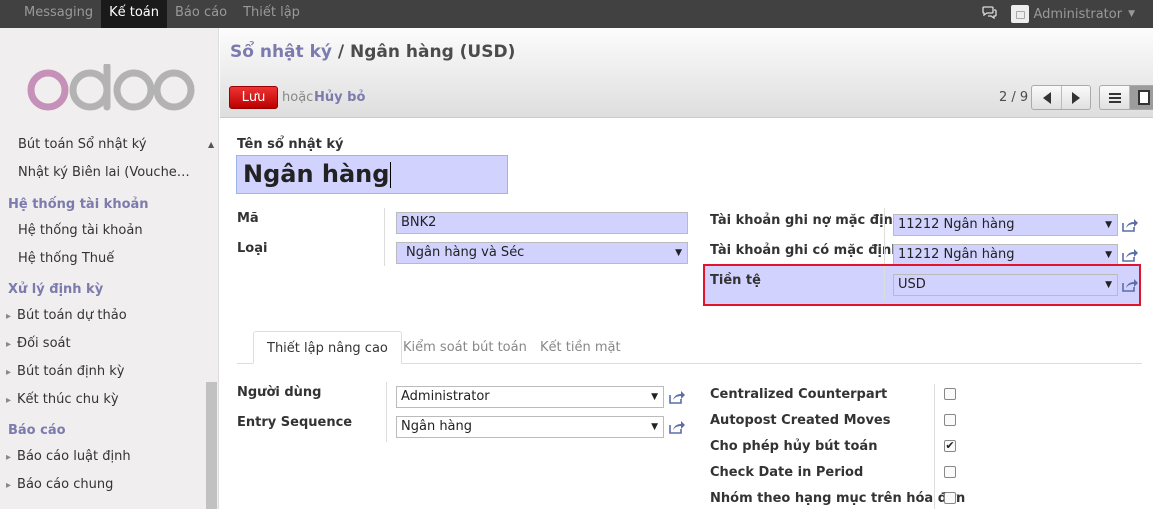 The height and width of the screenshot is (509, 1153). Describe the element at coordinates (542, 223) in the screenshot. I see `code-input: BNK2` at that location.